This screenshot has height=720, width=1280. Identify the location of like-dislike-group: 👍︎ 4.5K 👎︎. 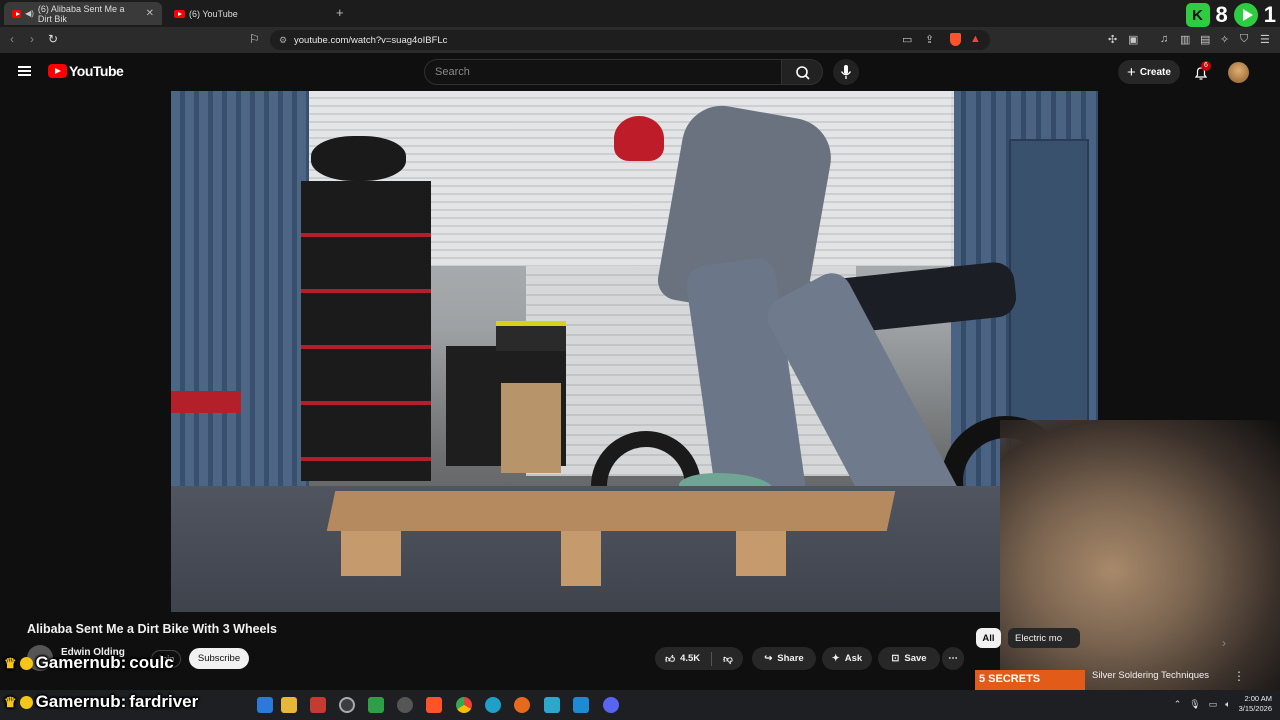
(699, 658).